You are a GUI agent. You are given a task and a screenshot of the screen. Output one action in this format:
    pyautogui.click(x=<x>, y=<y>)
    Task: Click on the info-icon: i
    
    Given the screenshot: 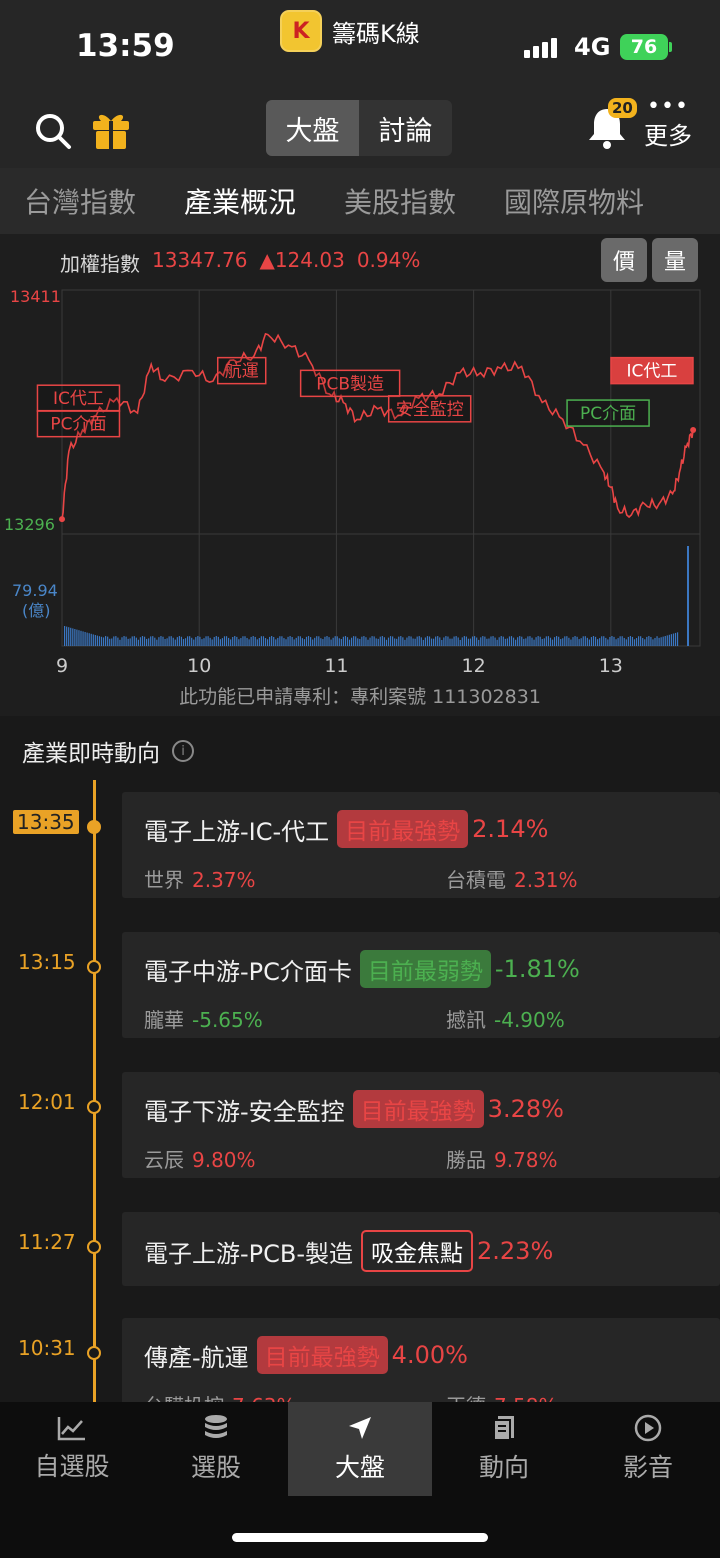 What is the action you would take?
    pyautogui.click(x=183, y=751)
    